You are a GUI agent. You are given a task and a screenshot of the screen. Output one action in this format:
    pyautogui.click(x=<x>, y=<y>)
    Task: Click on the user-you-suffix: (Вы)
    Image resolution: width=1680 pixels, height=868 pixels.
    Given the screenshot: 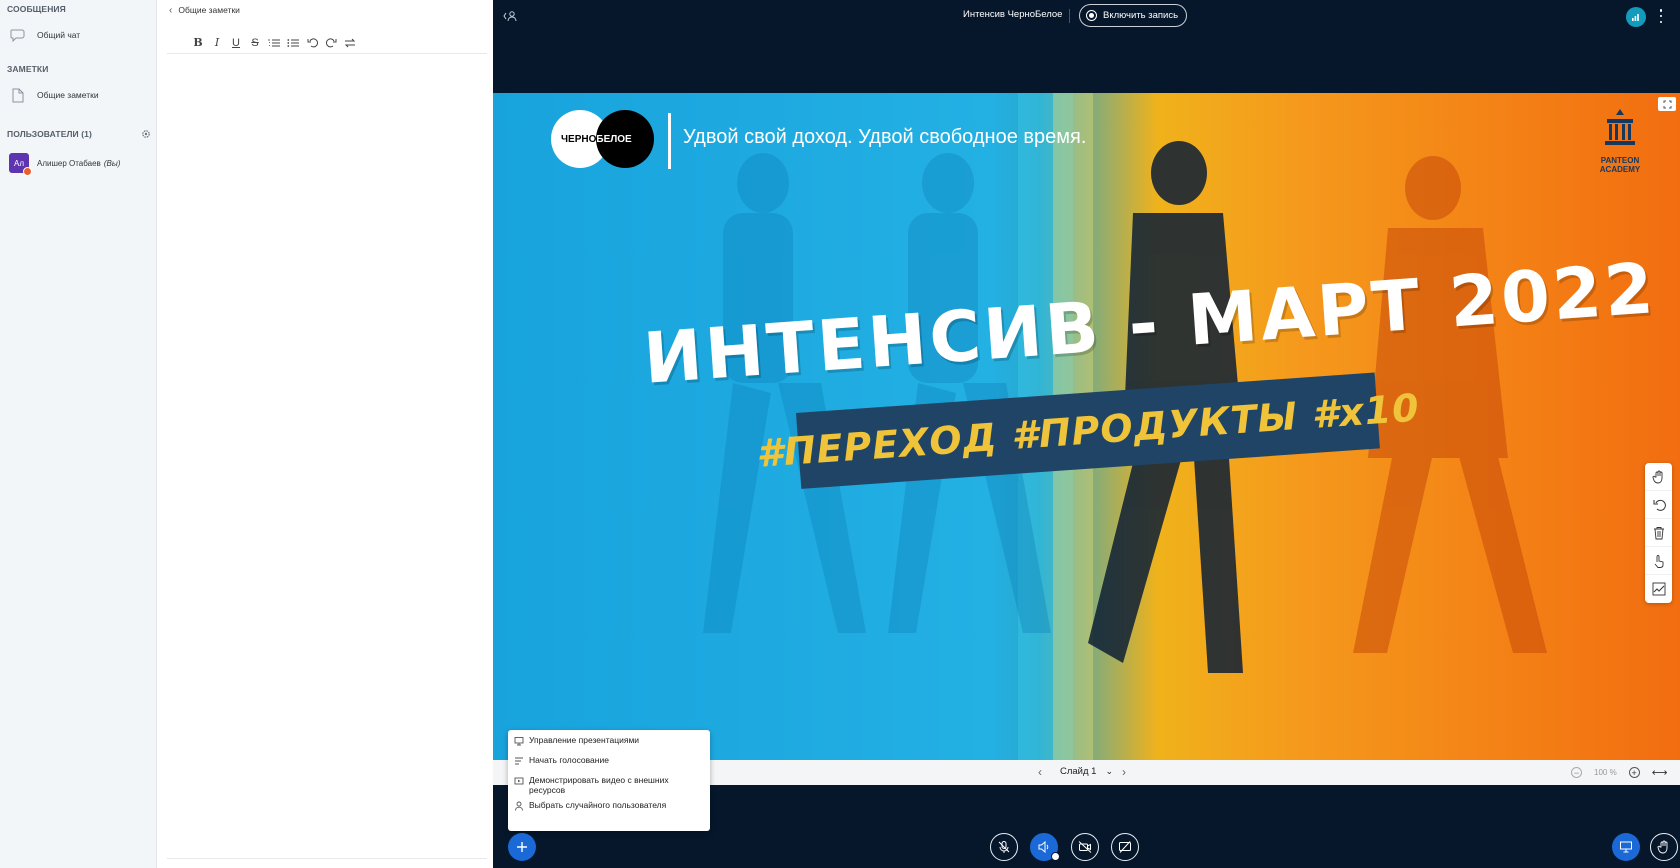 What is the action you would take?
    pyautogui.click(x=112, y=163)
    